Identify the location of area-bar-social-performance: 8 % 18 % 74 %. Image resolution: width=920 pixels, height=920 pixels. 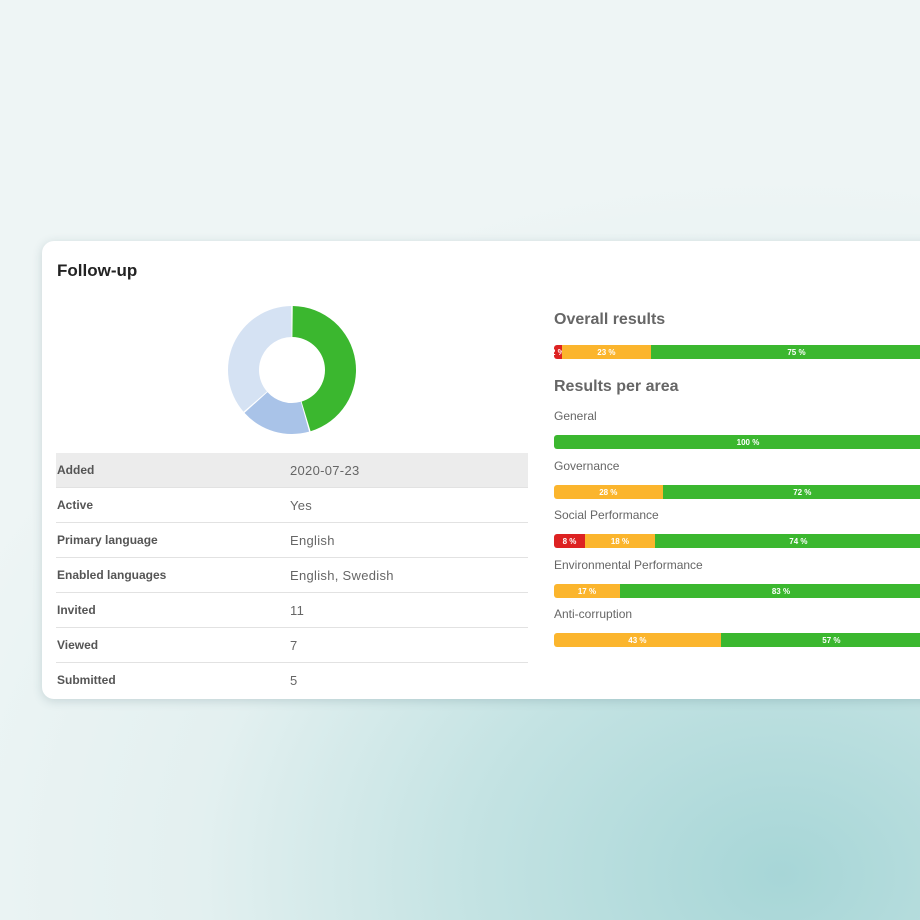
(737, 541).